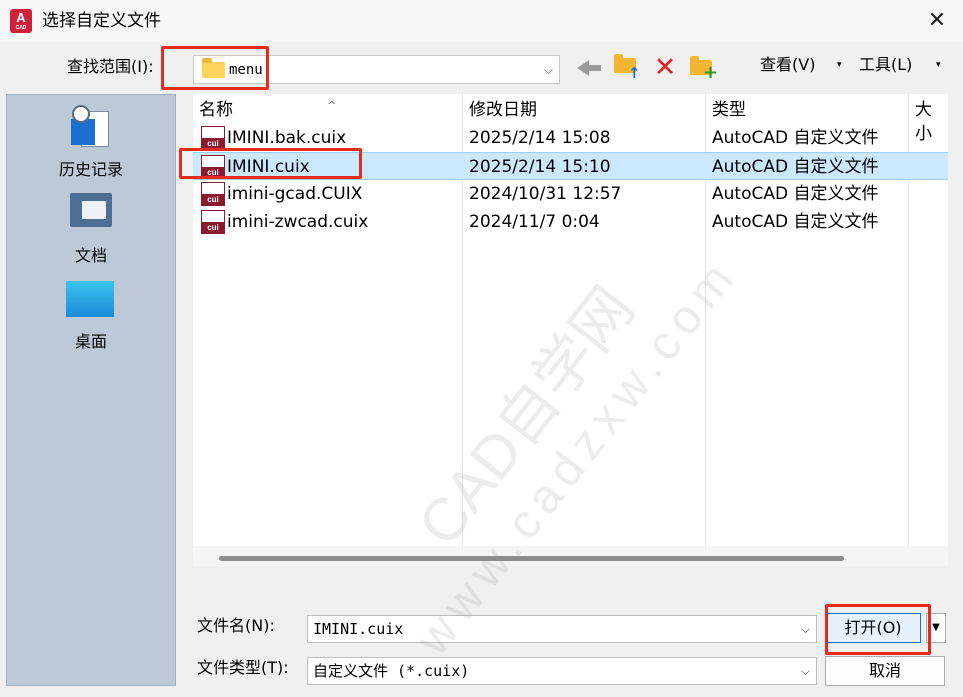 The height and width of the screenshot is (697, 963). I want to click on close-icon: ✕, so click(937, 20).